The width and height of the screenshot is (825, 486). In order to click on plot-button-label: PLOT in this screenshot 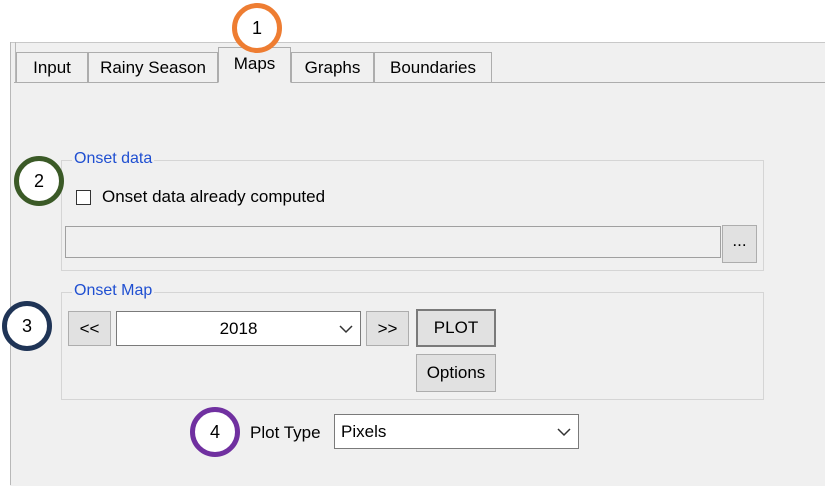, I will do `click(456, 327)`.